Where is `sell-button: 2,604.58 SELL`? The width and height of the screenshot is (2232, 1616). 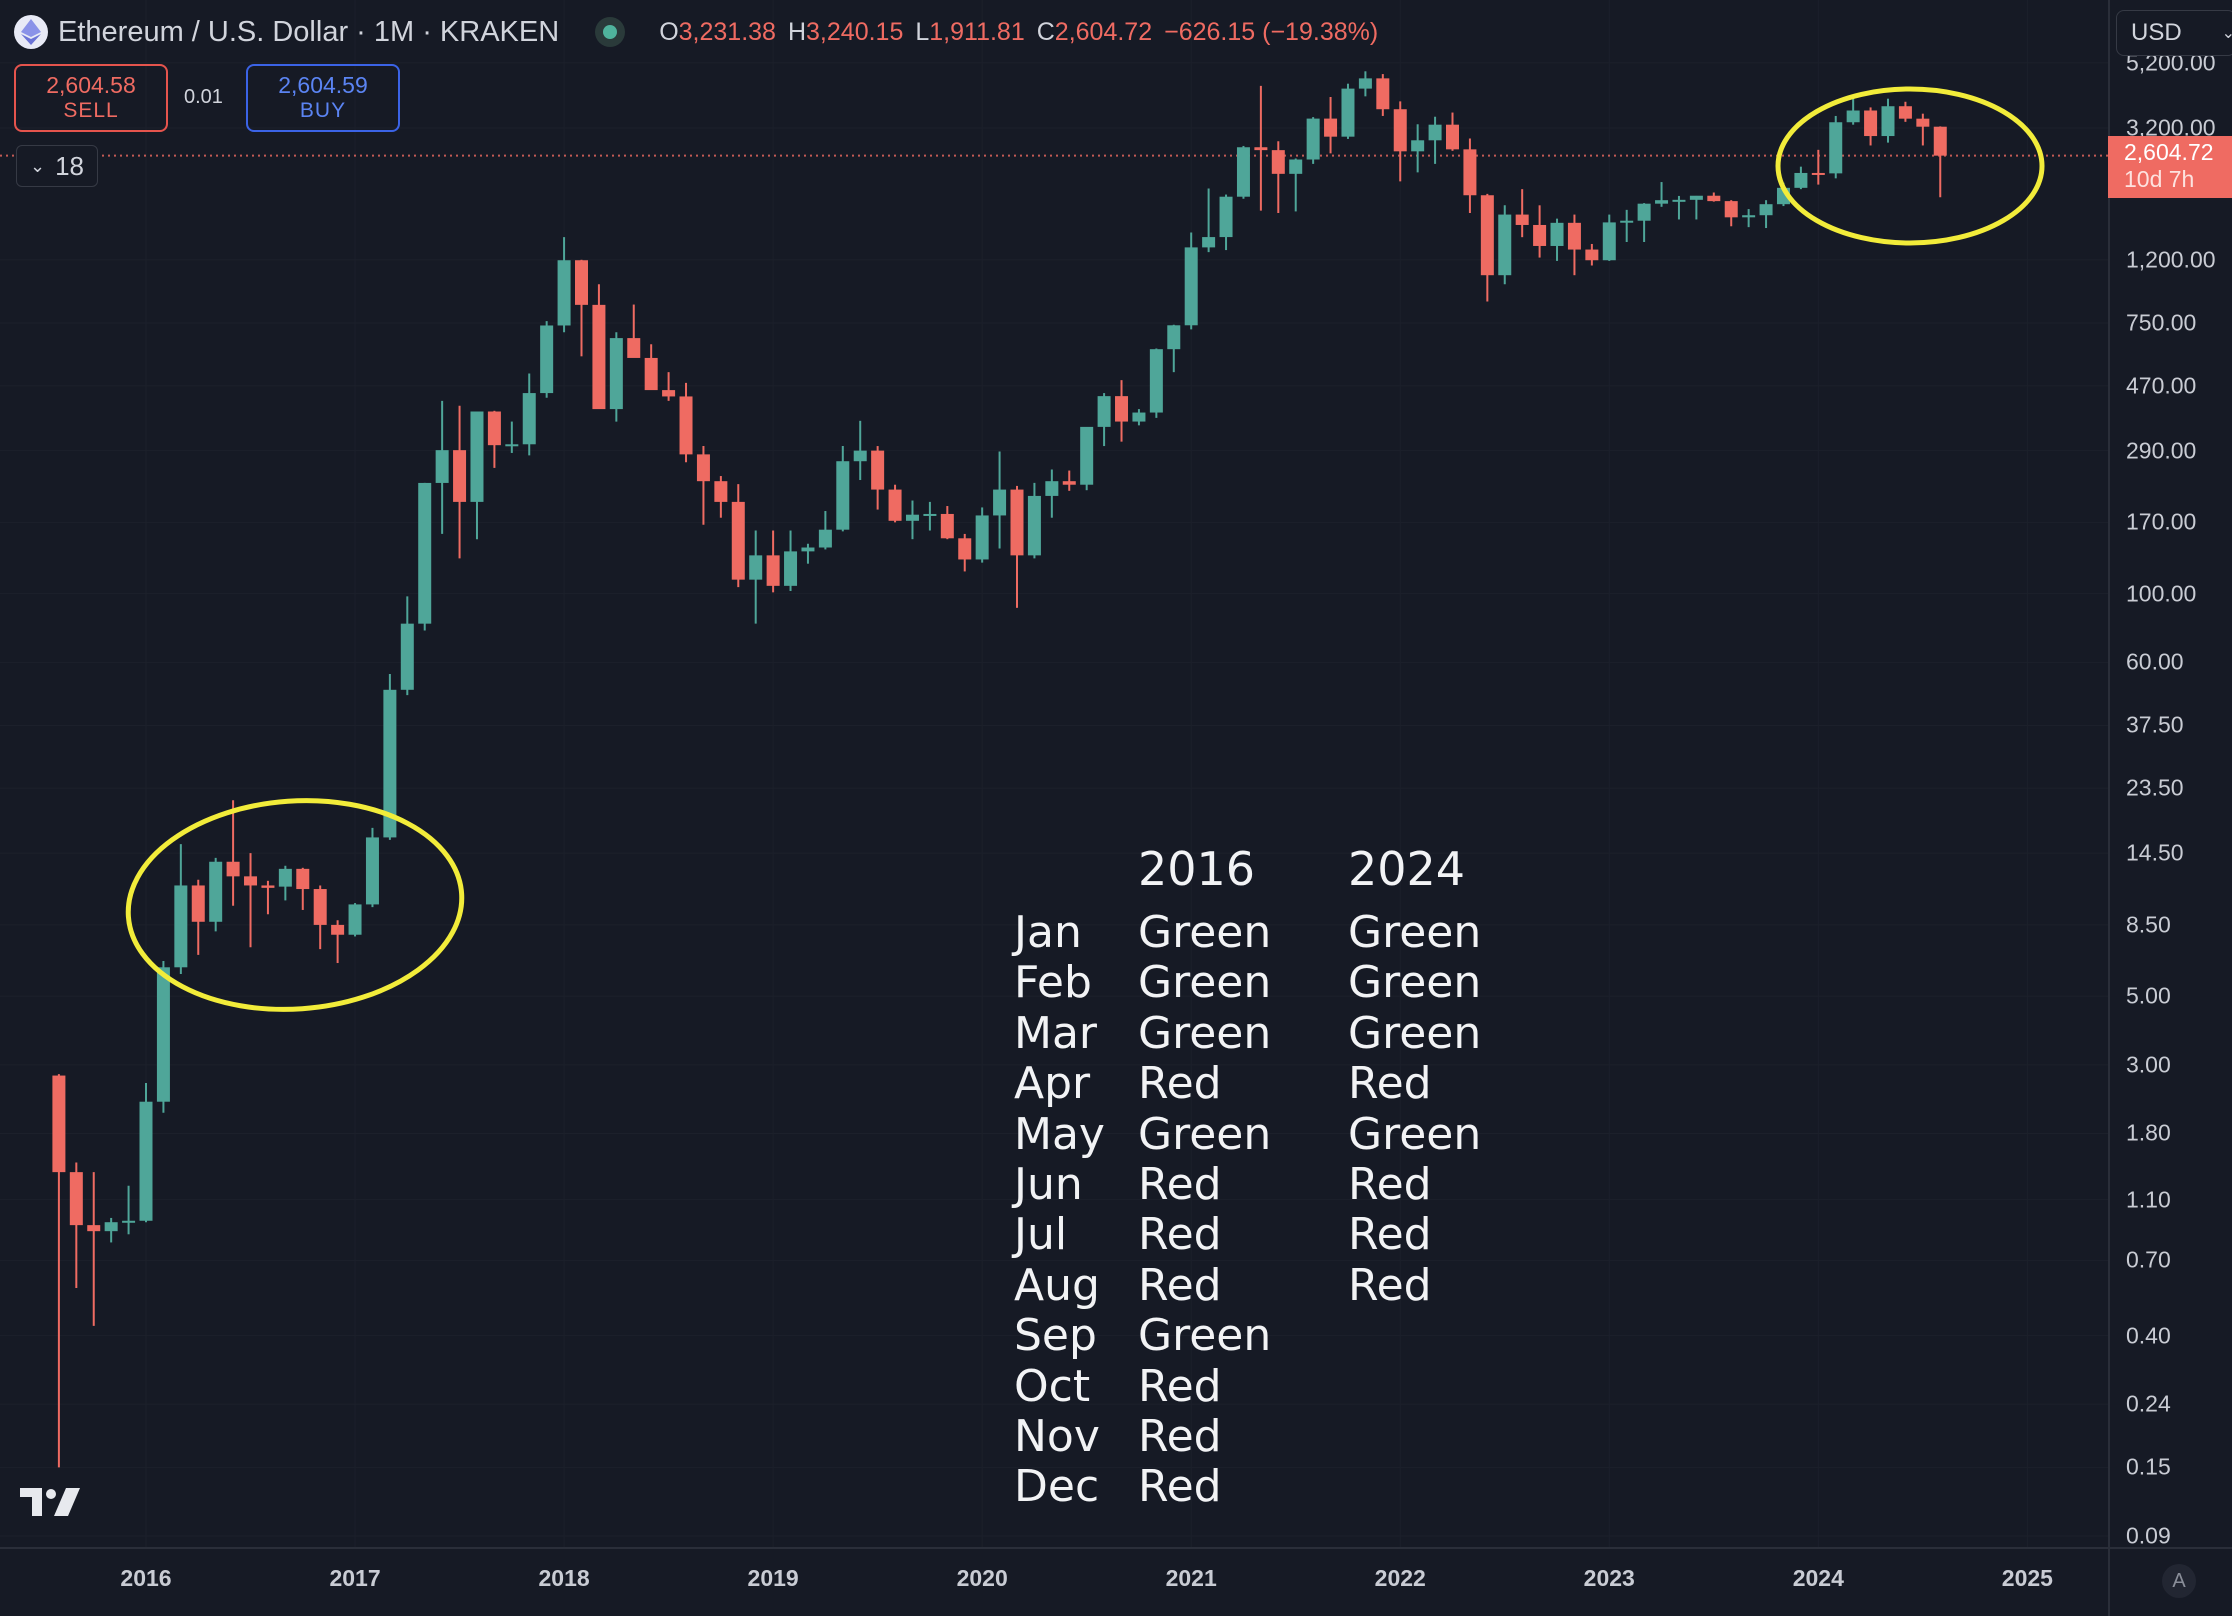
sell-button: 2,604.58 SELL is located at coordinates (91, 98).